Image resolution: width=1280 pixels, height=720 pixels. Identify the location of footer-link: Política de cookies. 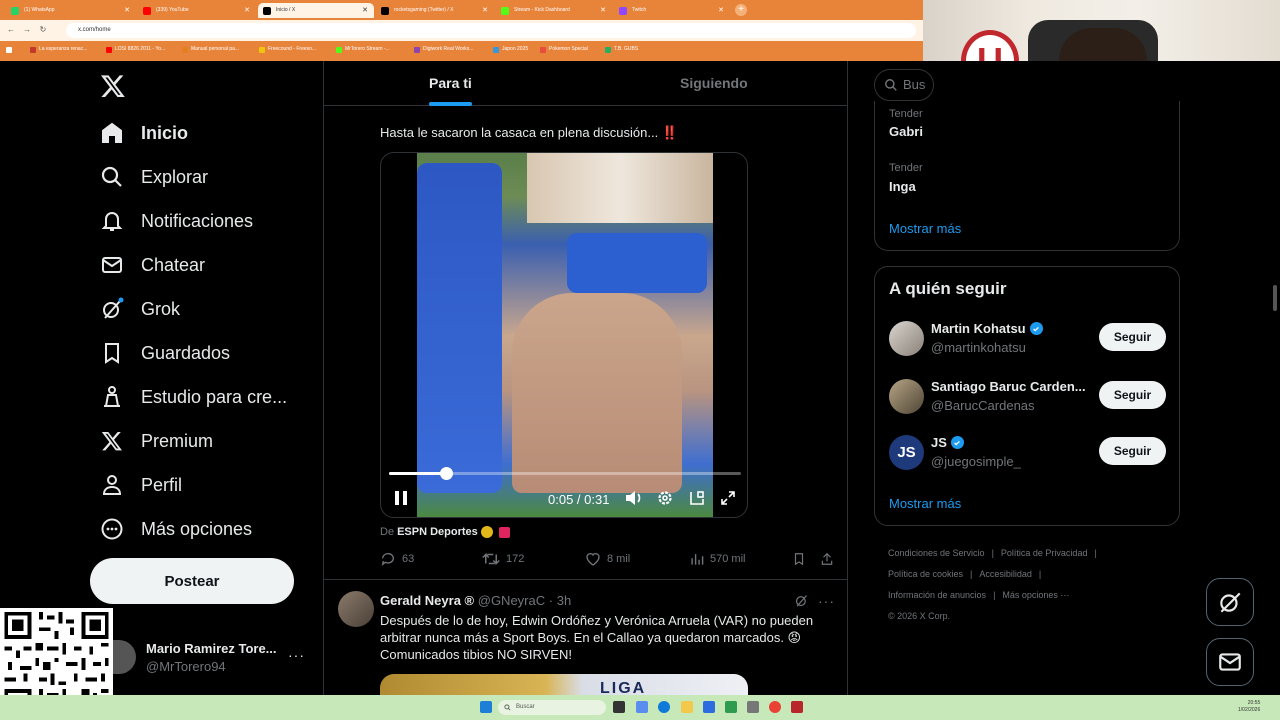
(925, 574).